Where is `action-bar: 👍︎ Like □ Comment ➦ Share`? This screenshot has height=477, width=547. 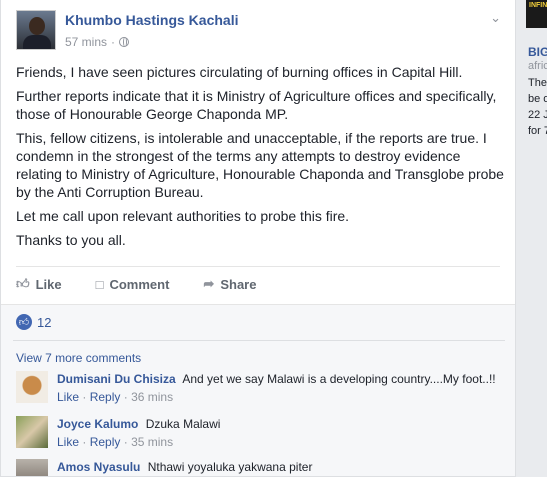 action-bar: 👍︎ Like □ Comment ➦ Share is located at coordinates (136, 284).